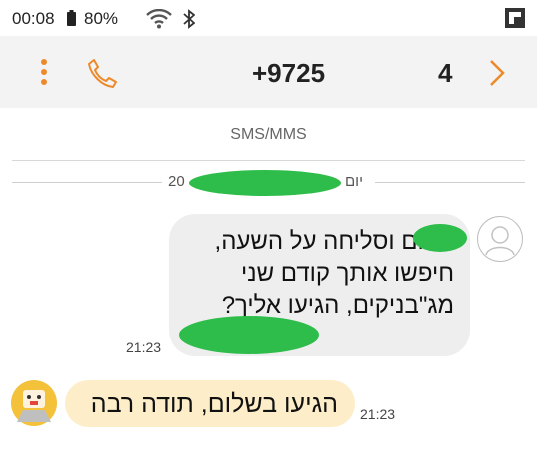  What do you see at coordinates (159, 19) in the screenshot?
I see `wifi-icon` at bounding box center [159, 19].